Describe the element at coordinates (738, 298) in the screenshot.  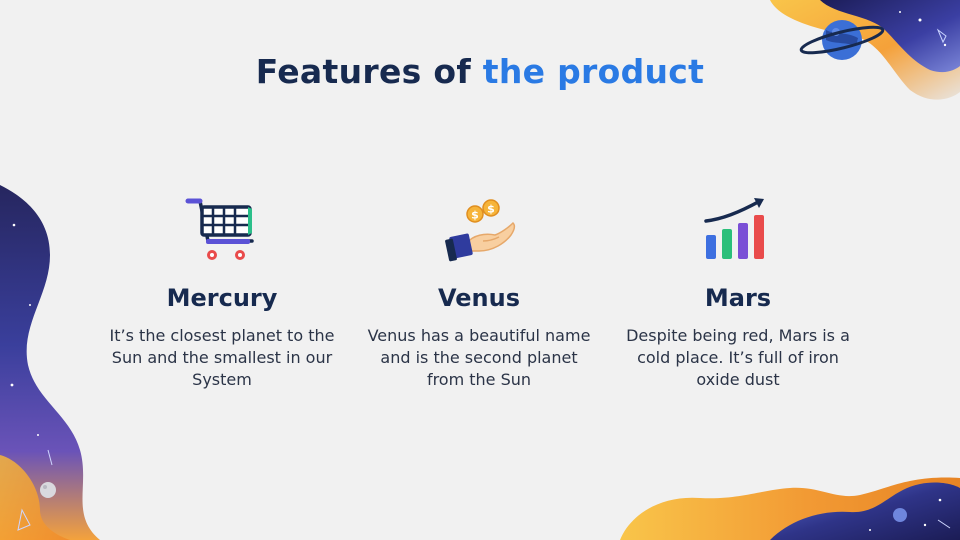
I see `feature-heading: Mars` at that location.